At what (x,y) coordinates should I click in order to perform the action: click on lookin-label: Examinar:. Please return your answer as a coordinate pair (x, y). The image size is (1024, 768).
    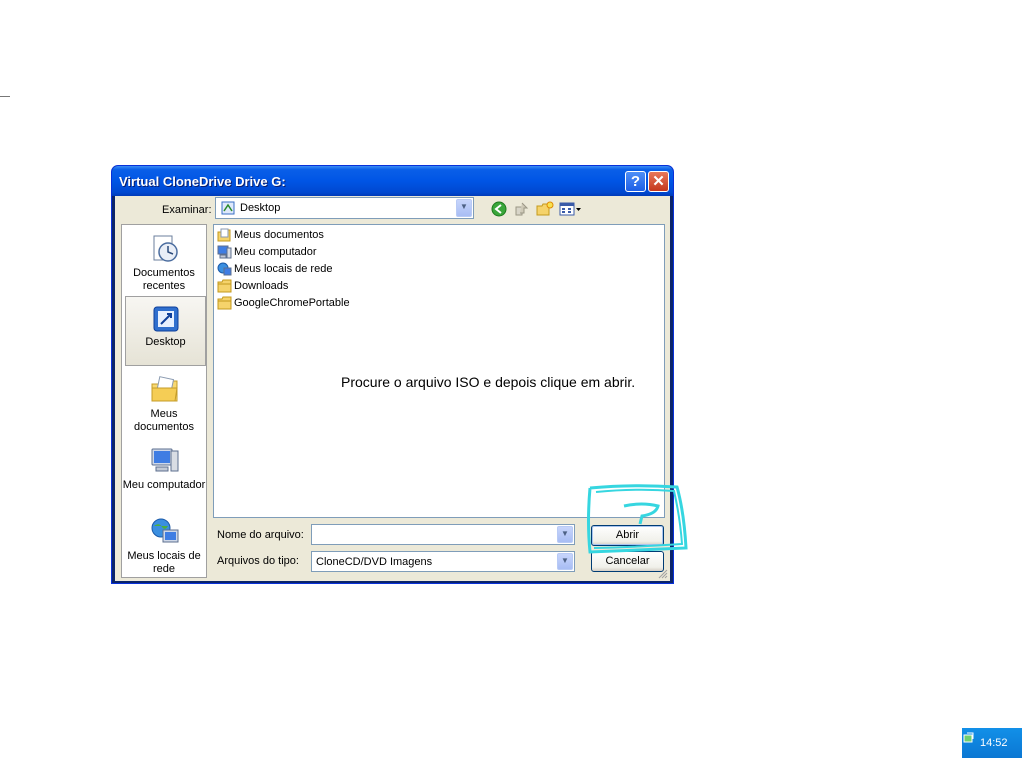
    Looking at the image, I should click on (187, 210).